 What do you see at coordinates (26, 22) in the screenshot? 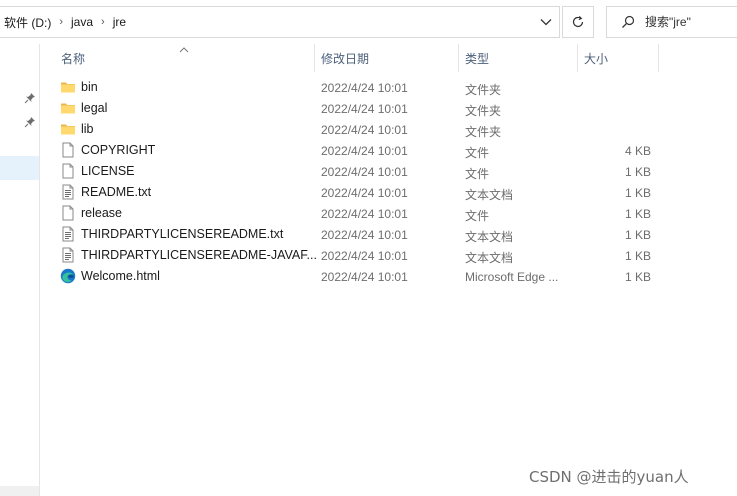
I see `breadcrumb-drive: 软件 (D:)` at bounding box center [26, 22].